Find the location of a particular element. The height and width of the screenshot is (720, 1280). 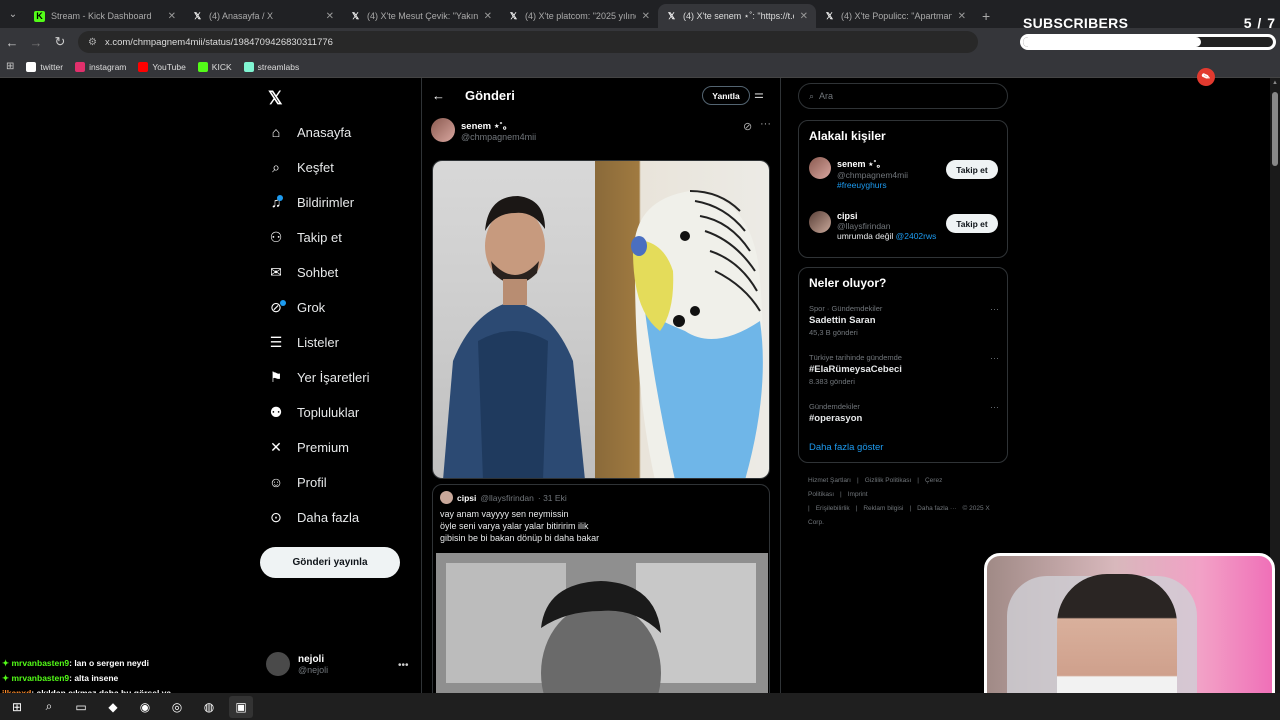

windows-start-icon: ⊞ is located at coordinates (17, 707).